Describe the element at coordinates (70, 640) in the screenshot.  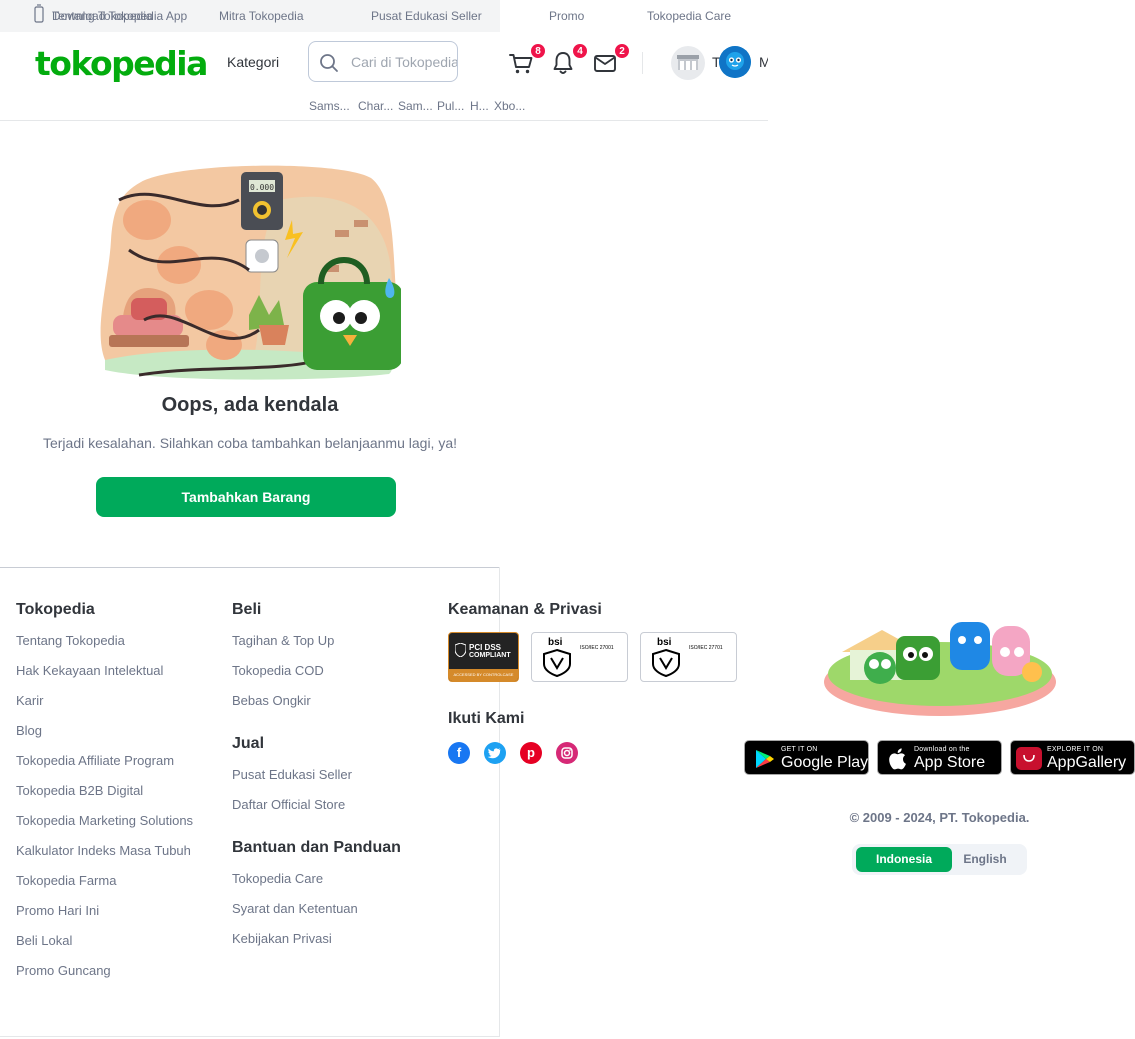
I see `footer-link: Tentang Tokopedia` at that location.